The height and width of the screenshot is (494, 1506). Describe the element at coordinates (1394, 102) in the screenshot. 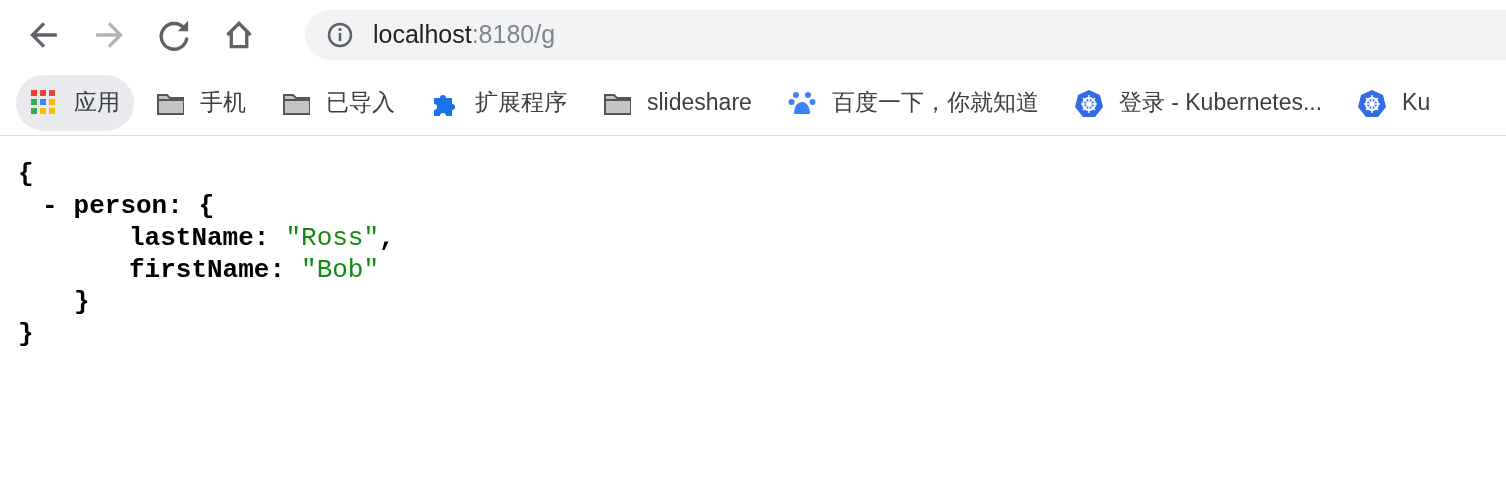

I see `bookmark: Ku` at that location.